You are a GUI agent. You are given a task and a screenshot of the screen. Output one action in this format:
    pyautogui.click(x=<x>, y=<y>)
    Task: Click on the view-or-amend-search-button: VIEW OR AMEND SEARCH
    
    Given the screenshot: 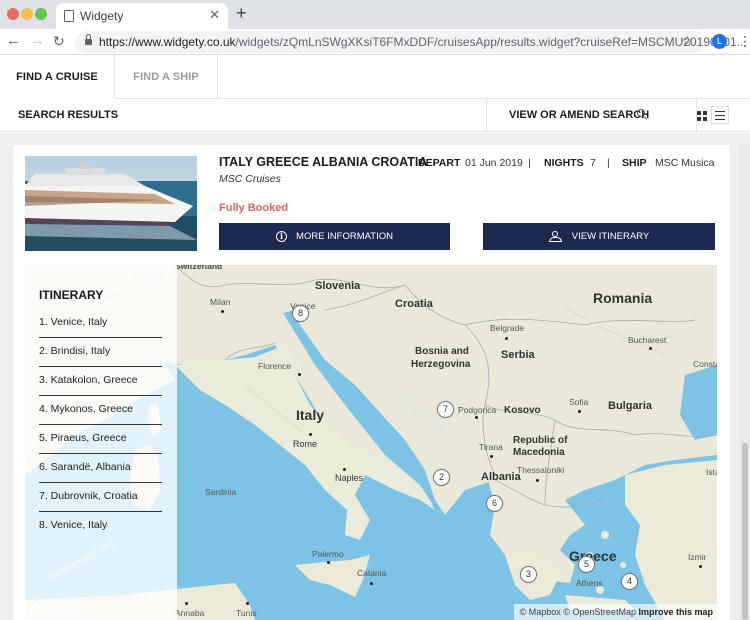 What is the action you would take?
    pyautogui.click(x=591, y=115)
    